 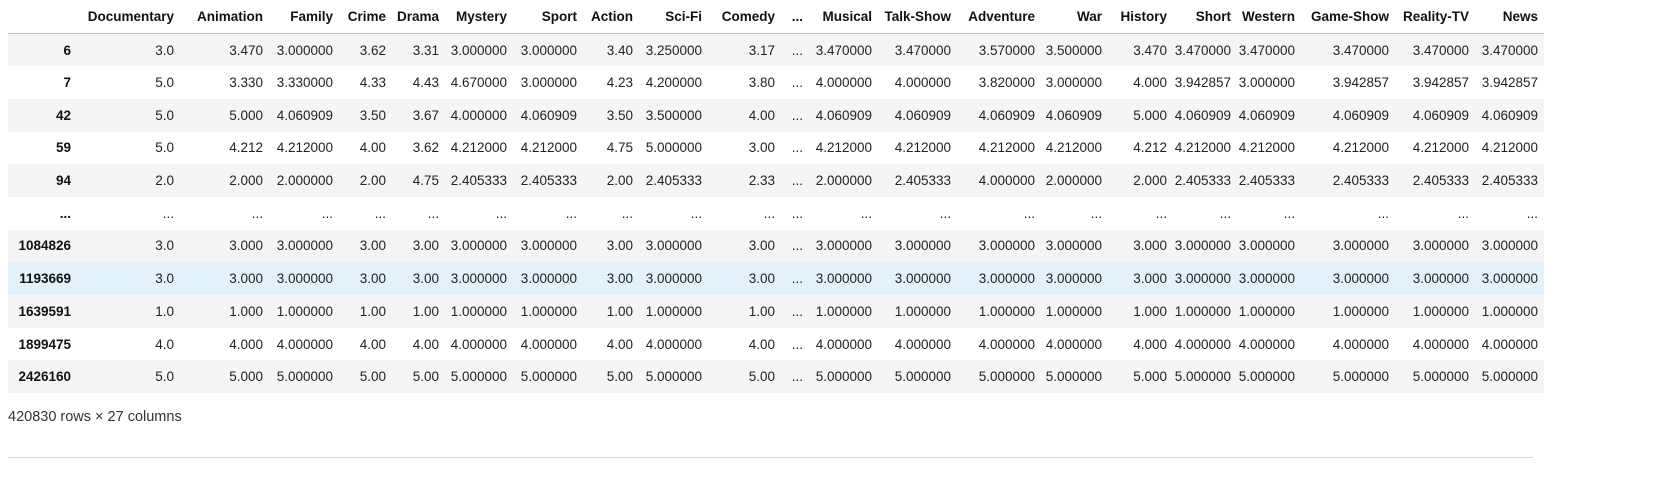 What do you see at coordinates (1140, 17) in the screenshot?
I see `column-header: History` at bounding box center [1140, 17].